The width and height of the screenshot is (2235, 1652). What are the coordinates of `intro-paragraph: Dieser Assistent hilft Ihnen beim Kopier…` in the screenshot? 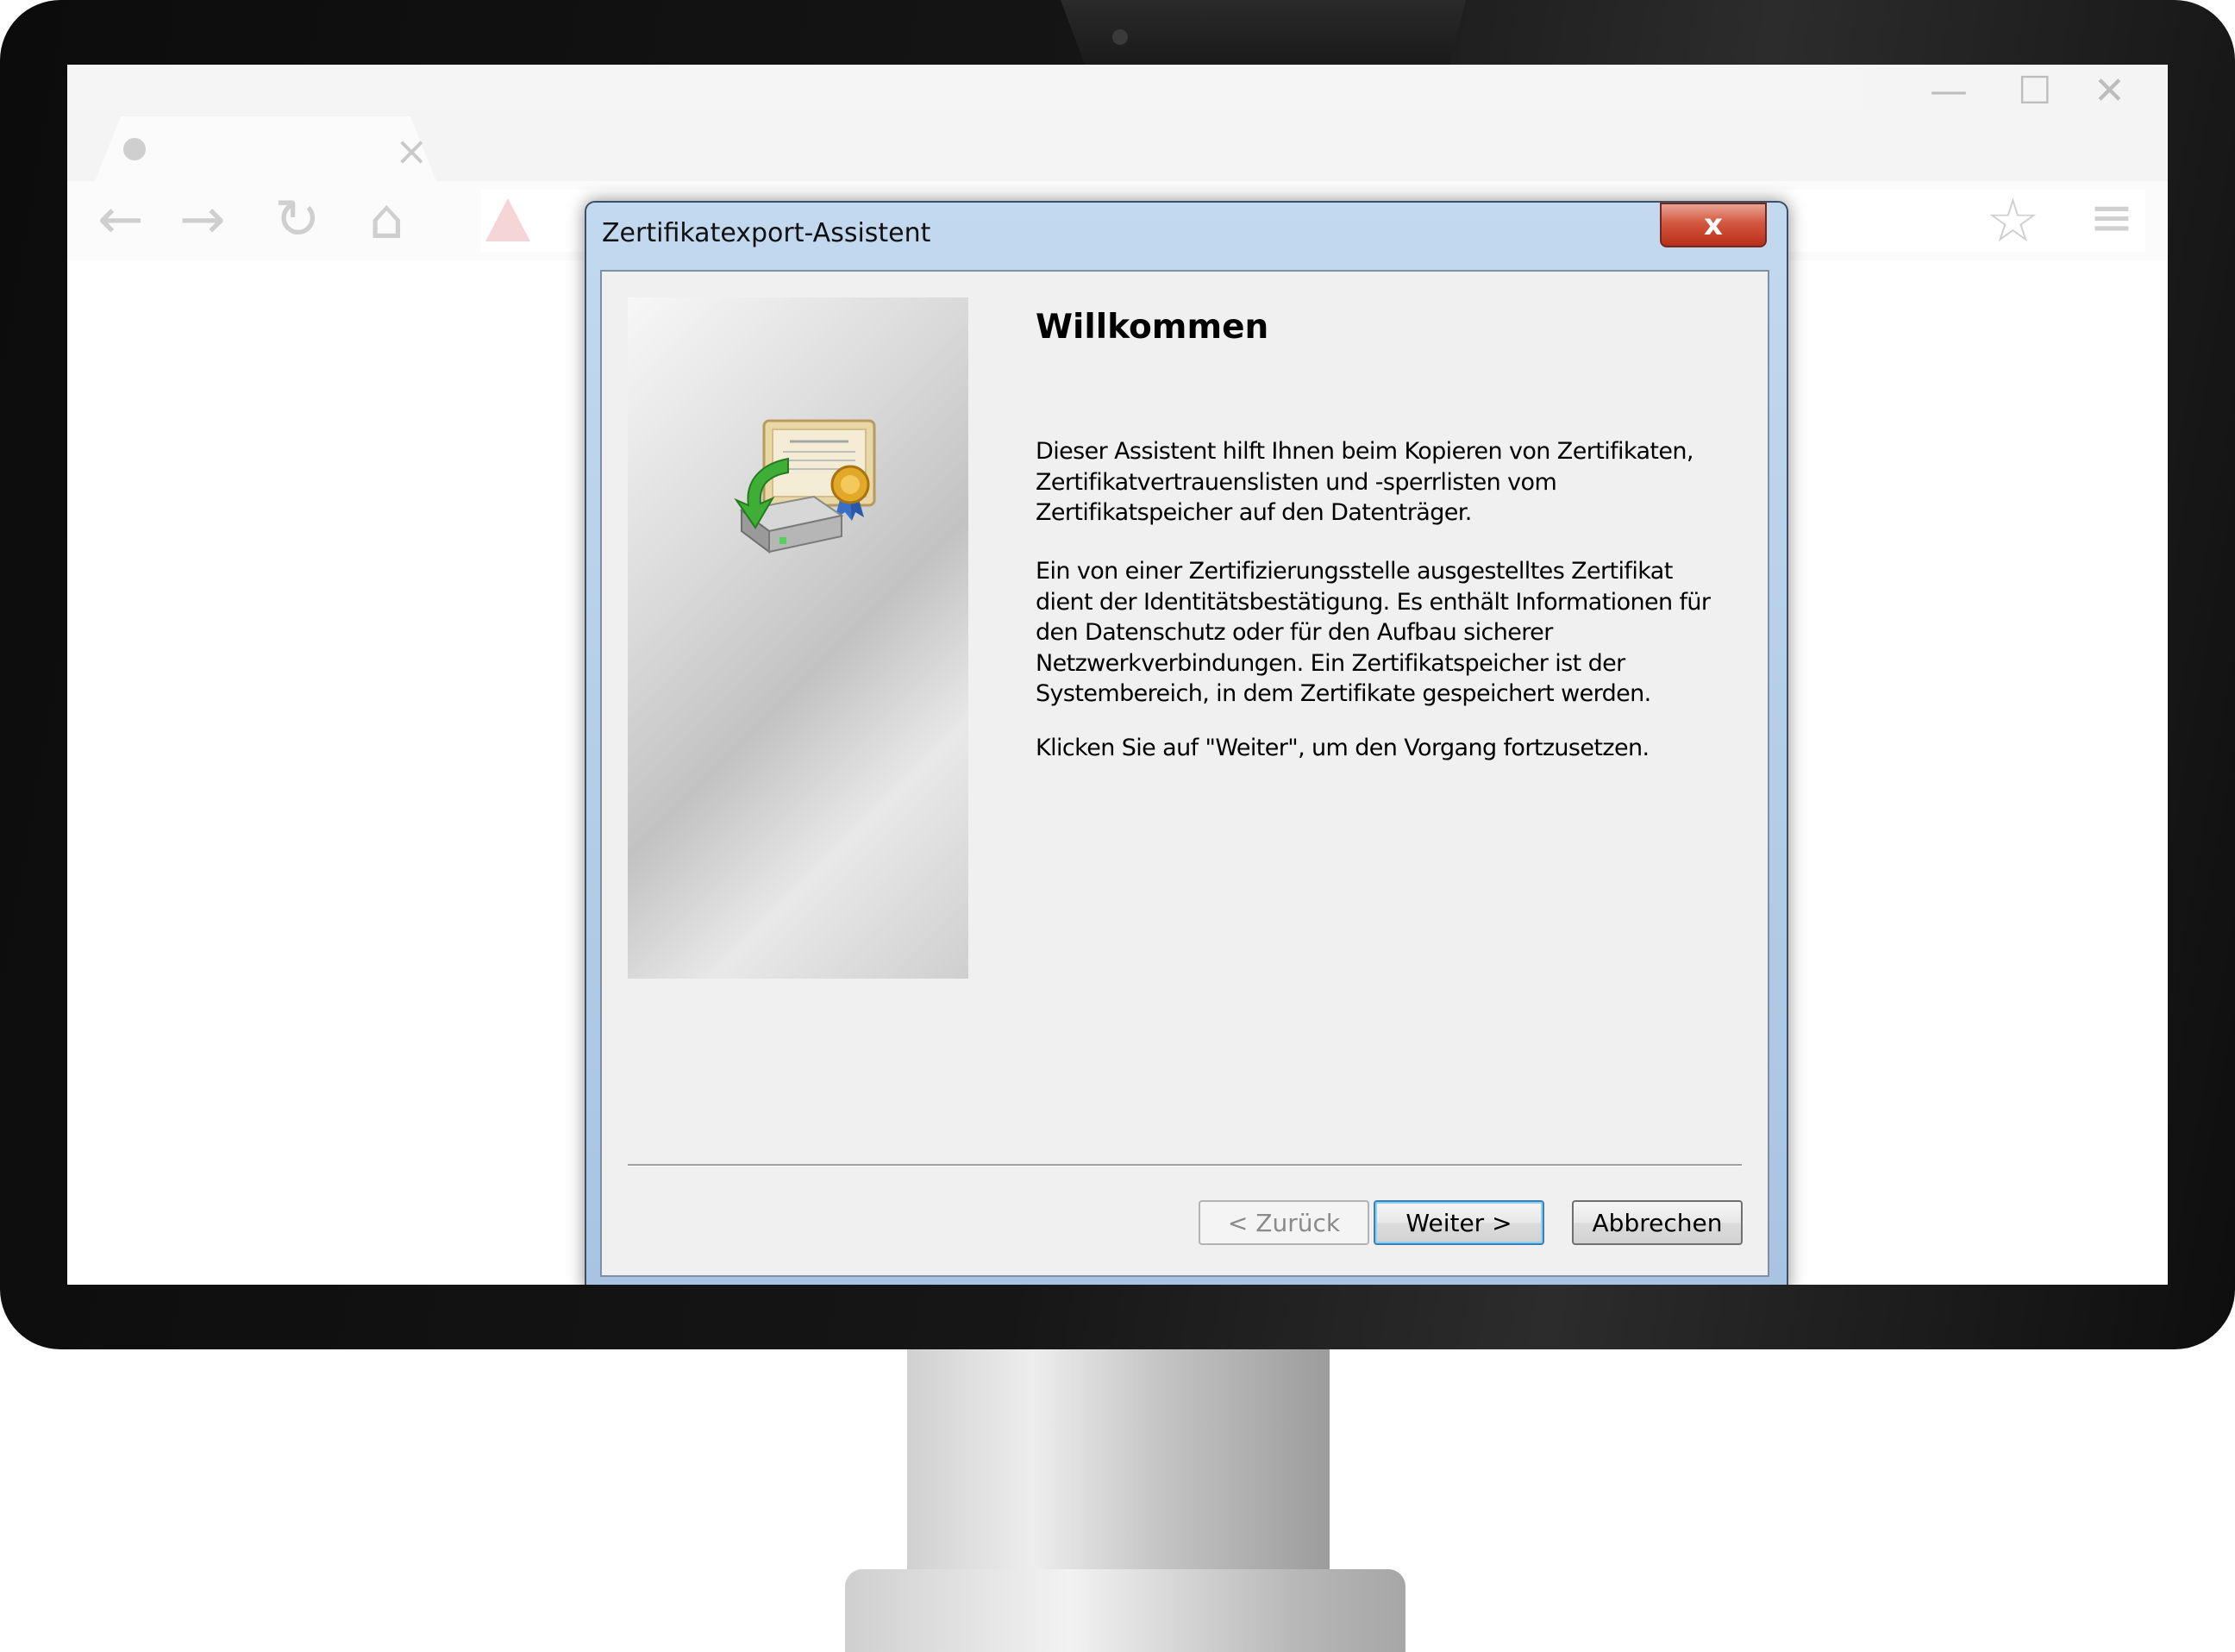 It's located at (1365, 482).